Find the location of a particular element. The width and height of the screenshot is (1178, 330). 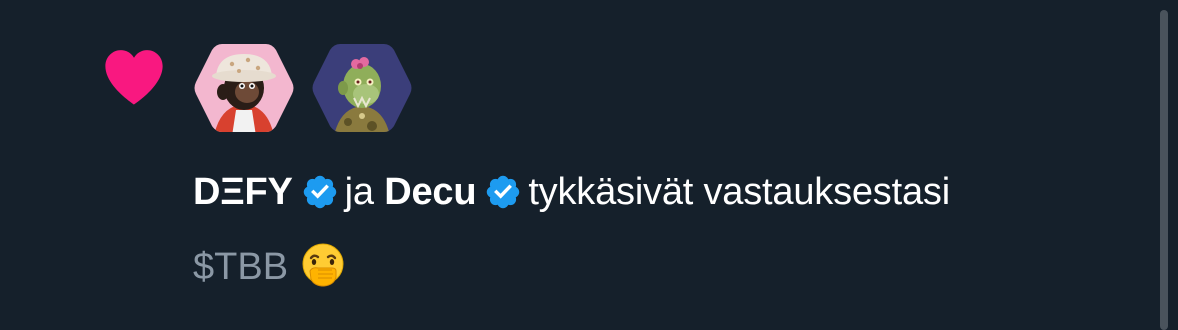

scrollbar is located at coordinates (1164, 170).